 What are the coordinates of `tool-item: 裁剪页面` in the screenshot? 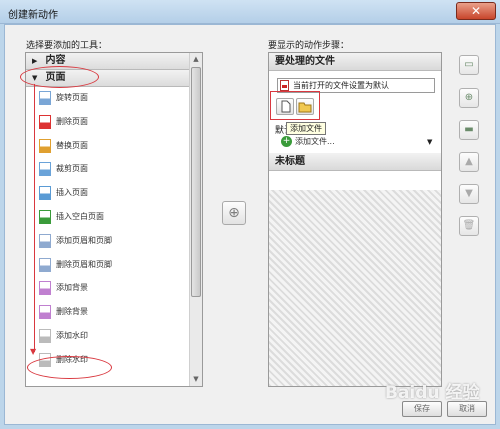 It's located at (111, 169).